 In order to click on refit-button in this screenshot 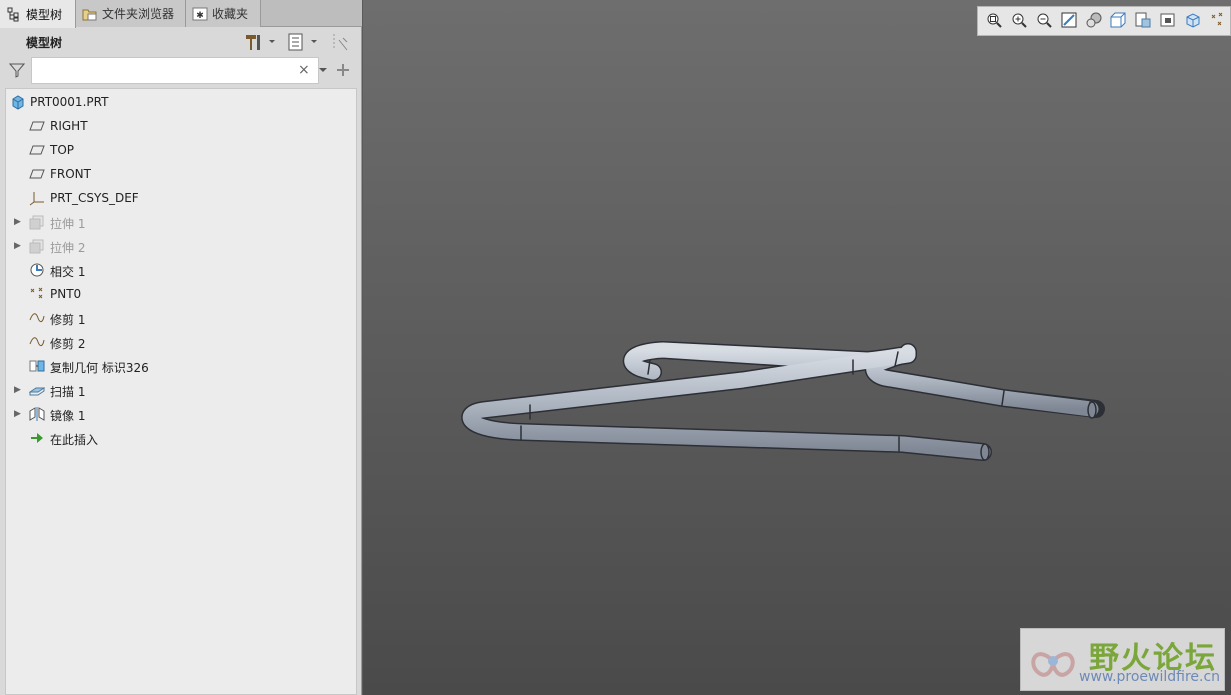, I will do `click(994, 21)`.